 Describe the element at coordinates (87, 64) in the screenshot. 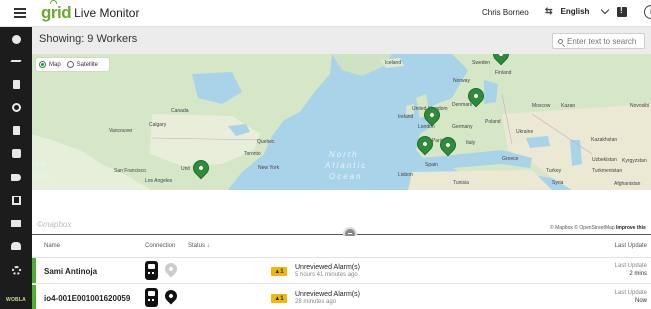

I see `satellite-option-label: Satellite` at that location.